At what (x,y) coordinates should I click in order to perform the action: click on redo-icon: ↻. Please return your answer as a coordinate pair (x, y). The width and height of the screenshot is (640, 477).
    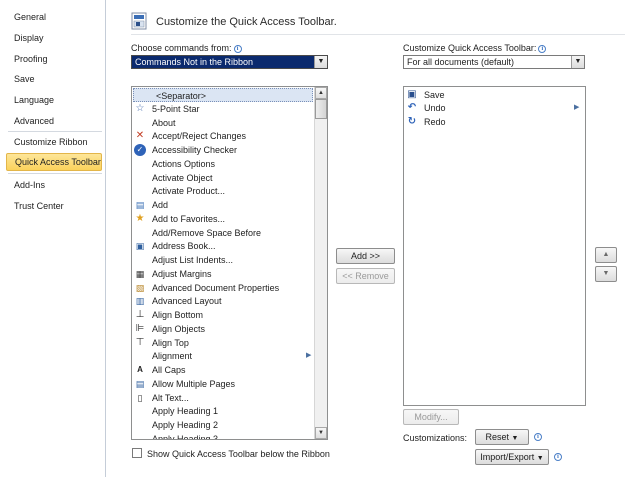
    Looking at the image, I should click on (412, 121).